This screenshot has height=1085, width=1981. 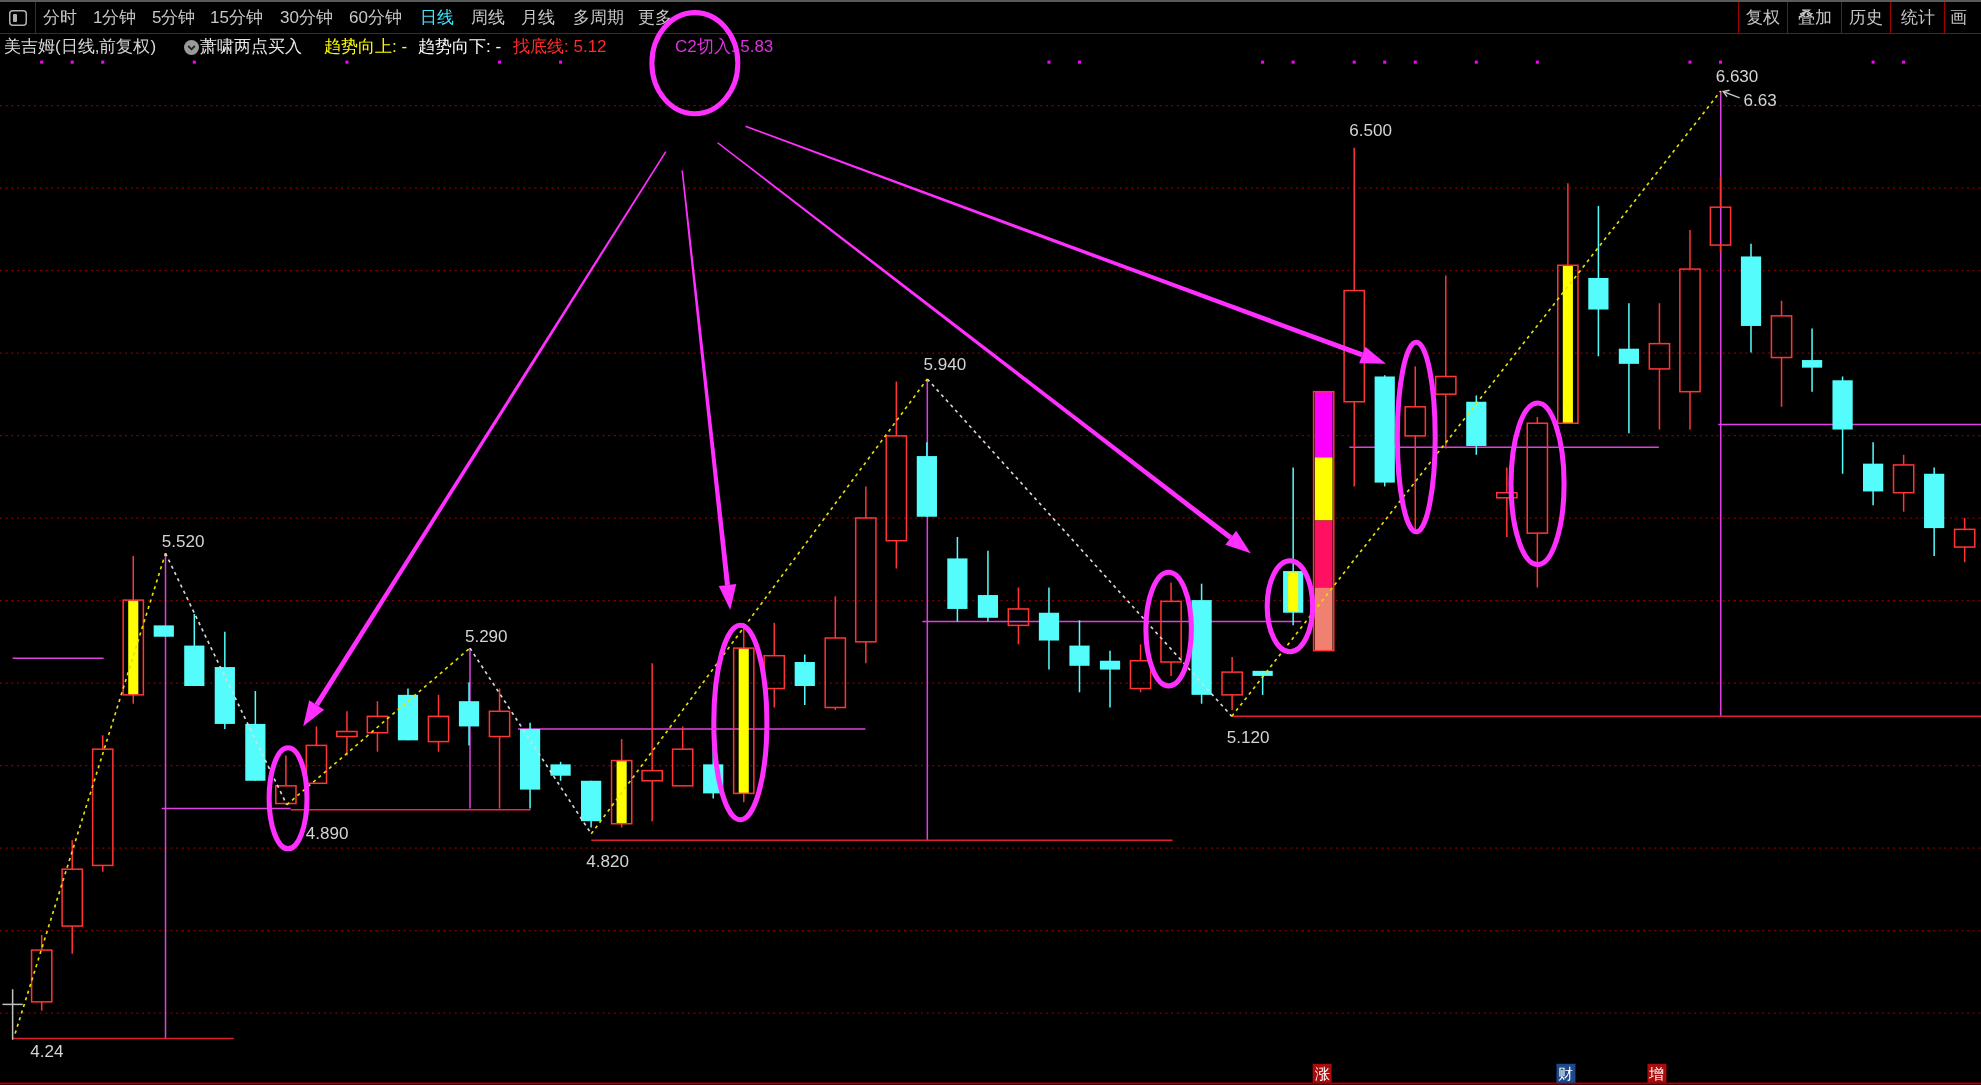 What do you see at coordinates (460, 47) in the screenshot?
I see `indicator-value: 趋势向下: -` at bounding box center [460, 47].